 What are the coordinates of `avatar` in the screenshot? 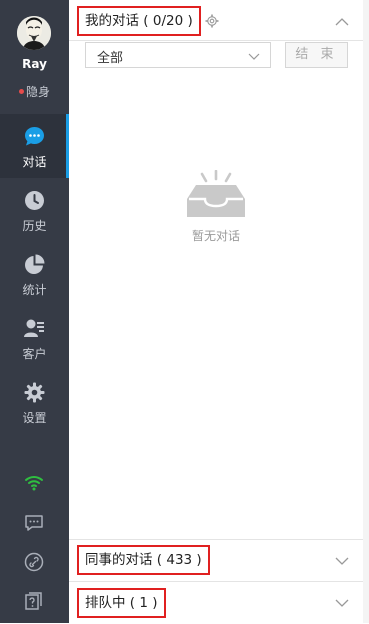 It's located at (34, 33).